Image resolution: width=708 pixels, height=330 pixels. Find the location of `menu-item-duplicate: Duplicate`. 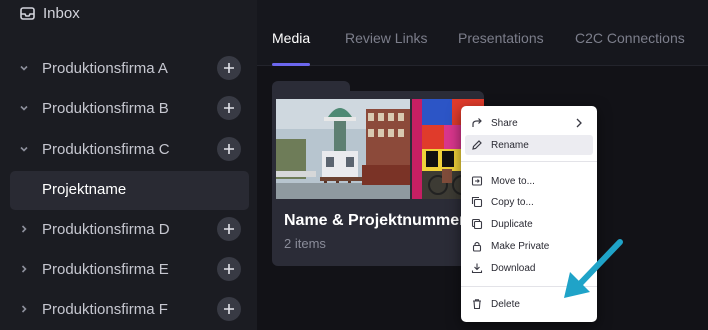

menu-item-duplicate: Duplicate is located at coordinates (529, 224).